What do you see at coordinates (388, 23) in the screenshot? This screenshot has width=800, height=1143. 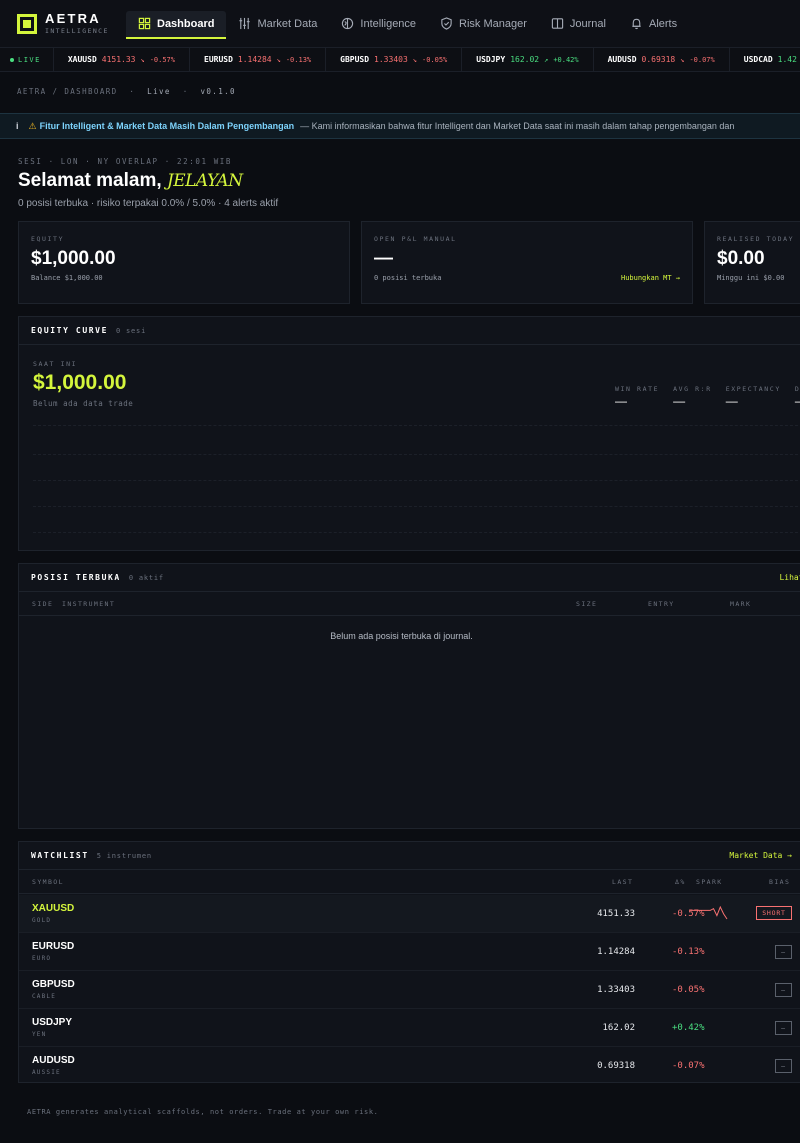 I see `nav-intelligence-label: Intelligence` at bounding box center [388, 23].